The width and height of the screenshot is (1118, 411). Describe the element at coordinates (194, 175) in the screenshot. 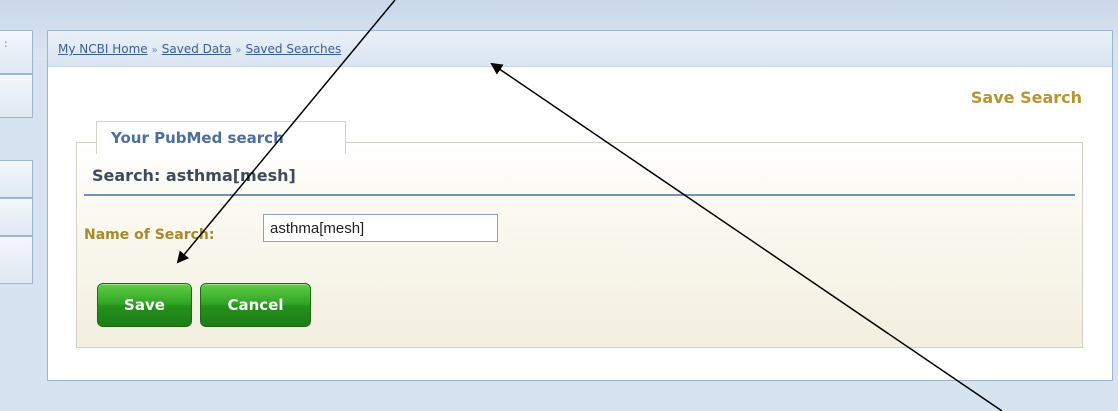

I see `search-heading-label: Search: asthma[mesh]` at that location.